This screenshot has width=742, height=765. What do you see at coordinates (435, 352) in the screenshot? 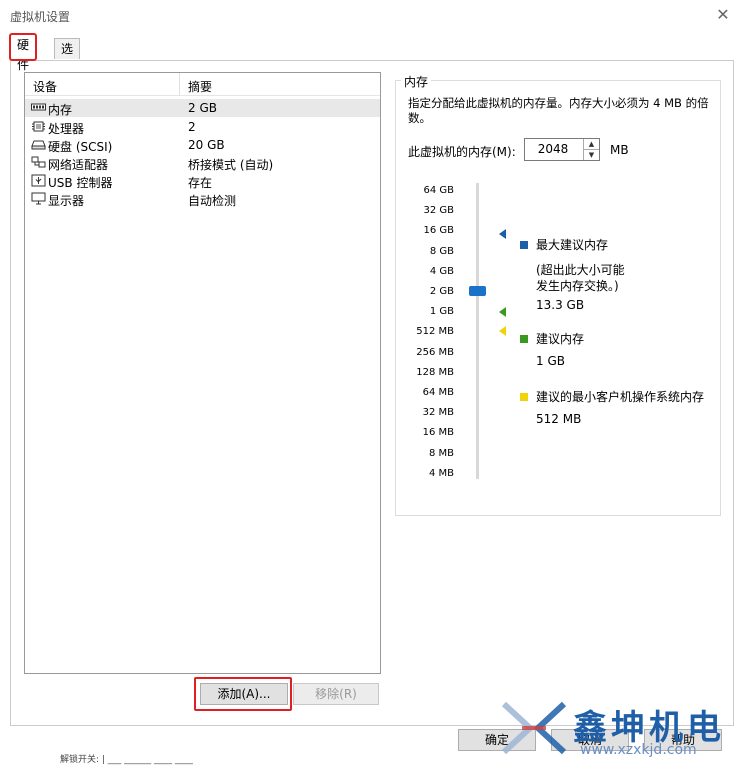
I see `memory-scale-label: 256 MB` at bounding box center [435, 352].